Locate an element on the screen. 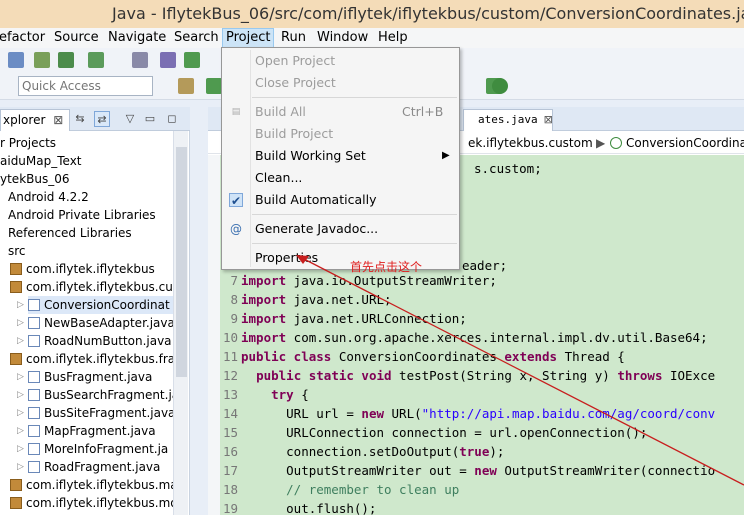 This screenshot has height=515, width=744. menu-help: Help is located at coordinates (393, 38).